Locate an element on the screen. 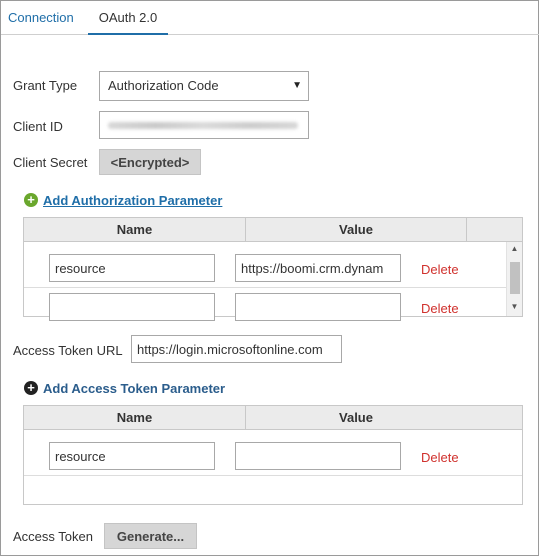 This screenshot has height=556, width=539. client-secret-label: Client Secret is located at coordinates (50, 162).